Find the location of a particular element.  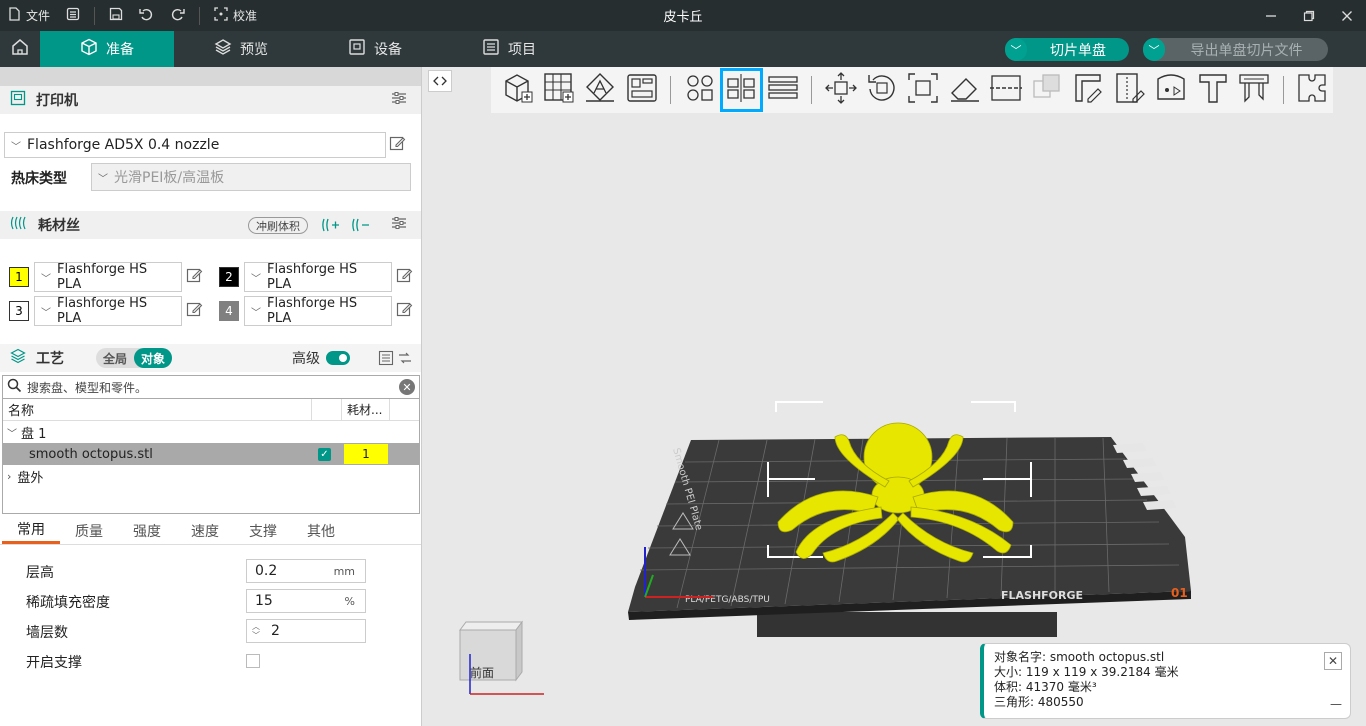

app-title: 皮卡丘 is located at coordinates (683, 17).